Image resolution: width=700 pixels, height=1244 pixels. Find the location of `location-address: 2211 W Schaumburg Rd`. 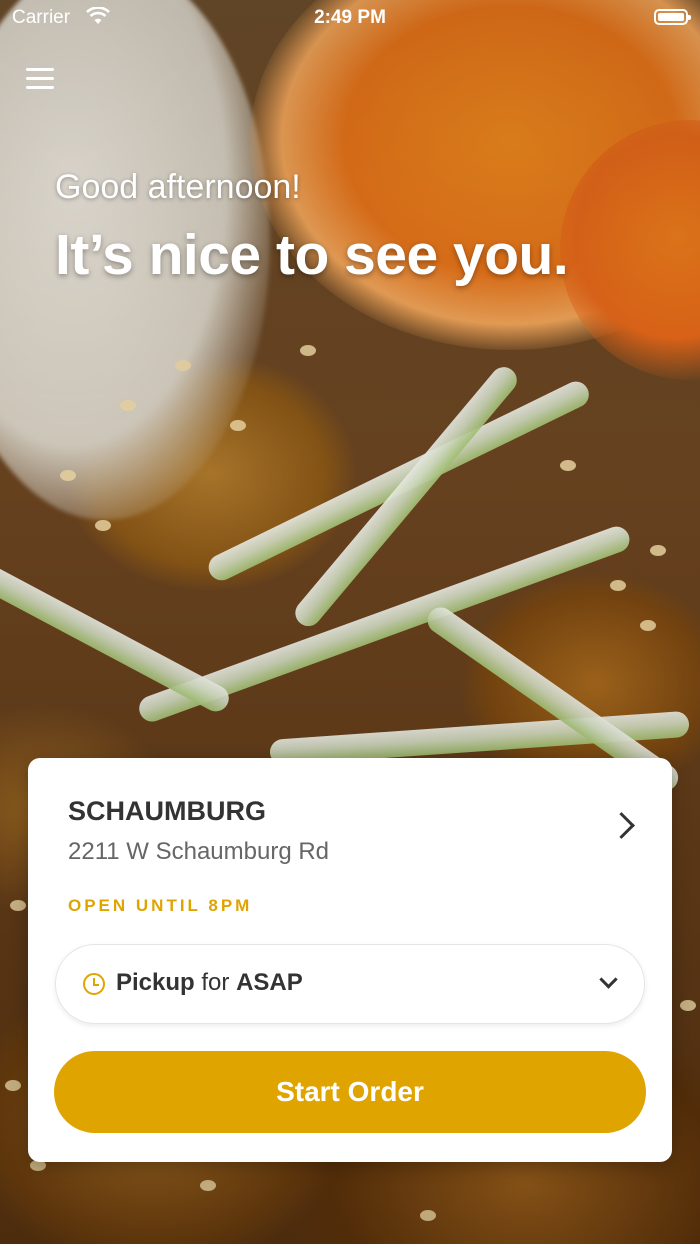

location-address: 2211 W Schaumburg Rd is located at coordinates (199, 851).